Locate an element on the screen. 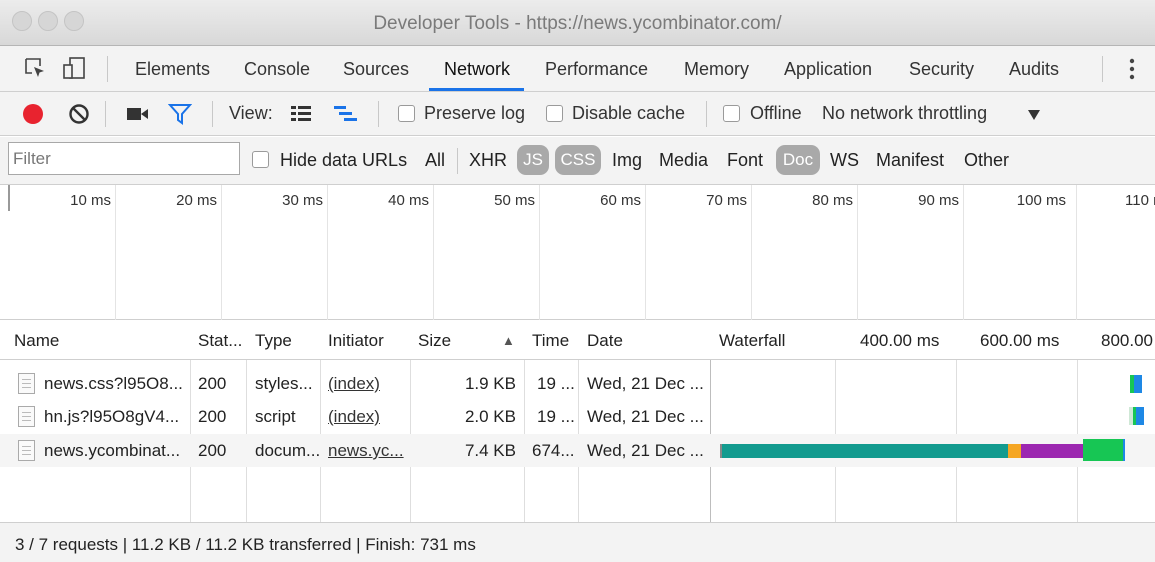  filter-type-media: Media is located at coordinates (683, 160).